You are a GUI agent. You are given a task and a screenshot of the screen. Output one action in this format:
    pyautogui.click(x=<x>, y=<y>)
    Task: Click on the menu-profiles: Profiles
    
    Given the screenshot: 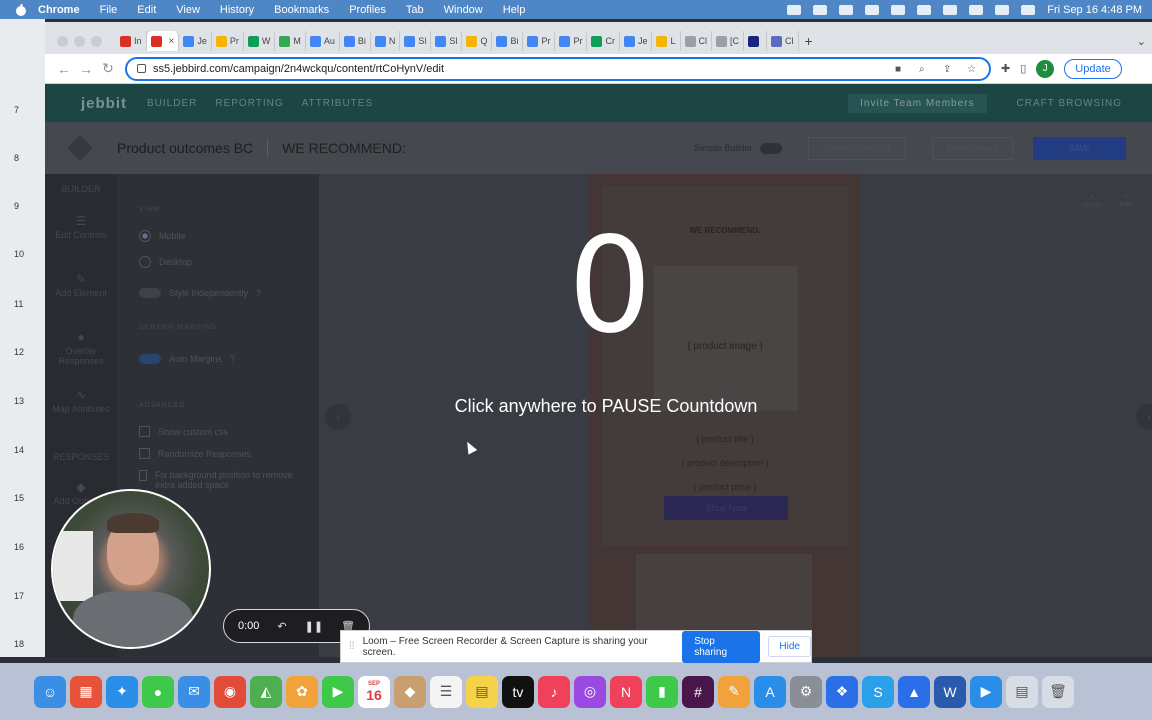 What is the action you would take?
    pyautogui.click(x=367, y=10)
    